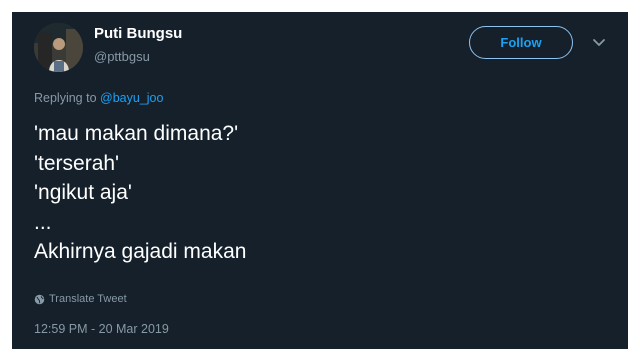 Image resolution: width=640 pixels, height=360 pixels. Describe the element at coordinates (131, 98) in the screenshot. I see `reply-mention-link: @bayu_joo` at that location.